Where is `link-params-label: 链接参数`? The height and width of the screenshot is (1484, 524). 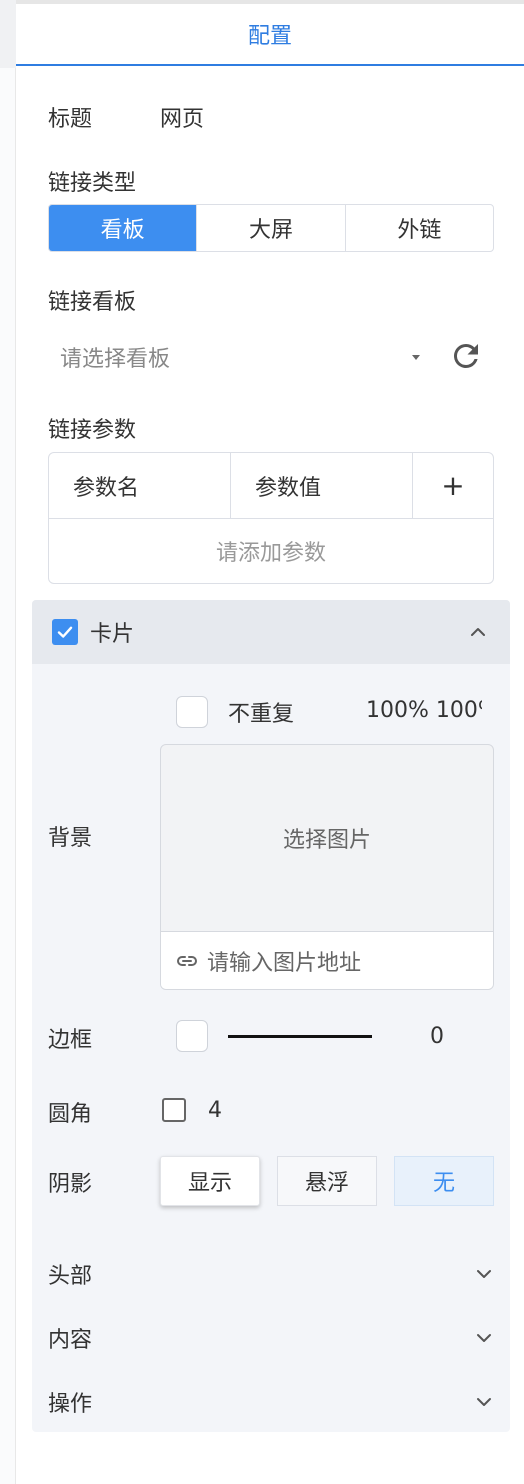
link-params-label: 链接参数 is located at coordinates (92, 430).